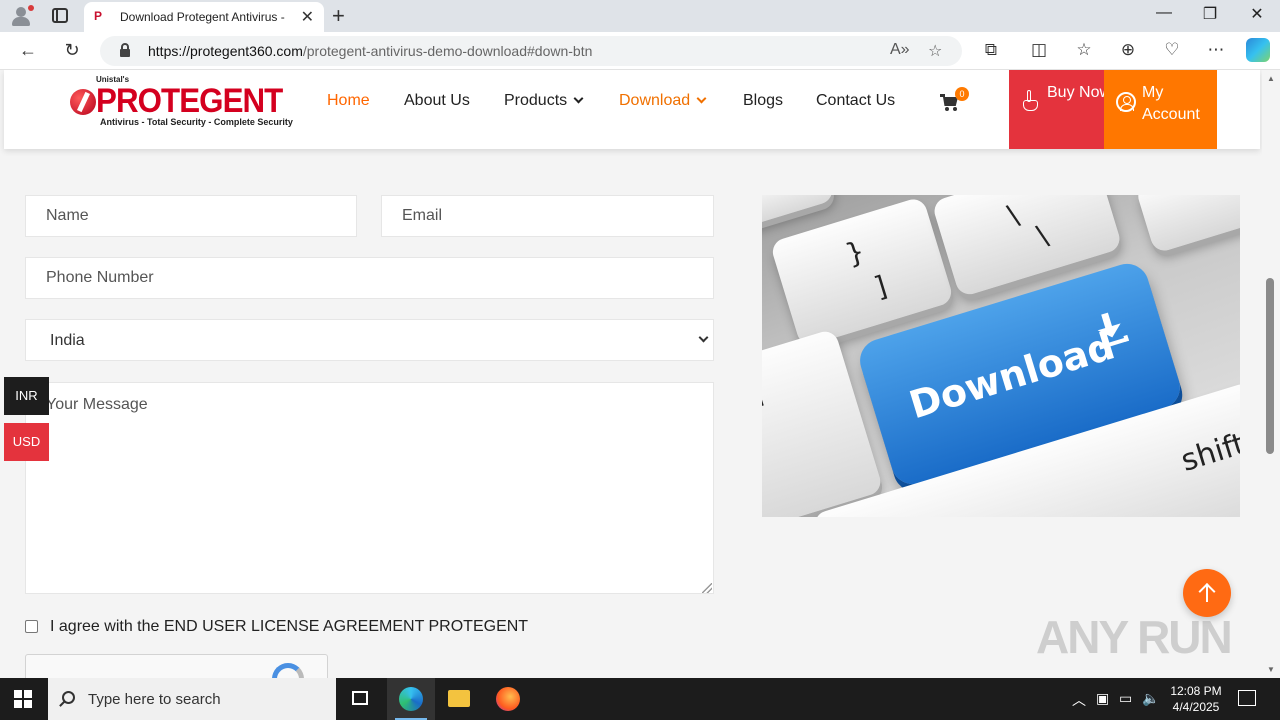 The height and width of the screenshot is (720, 1280). I want to click on tab-close-icon: ✕, so click(307, 17).